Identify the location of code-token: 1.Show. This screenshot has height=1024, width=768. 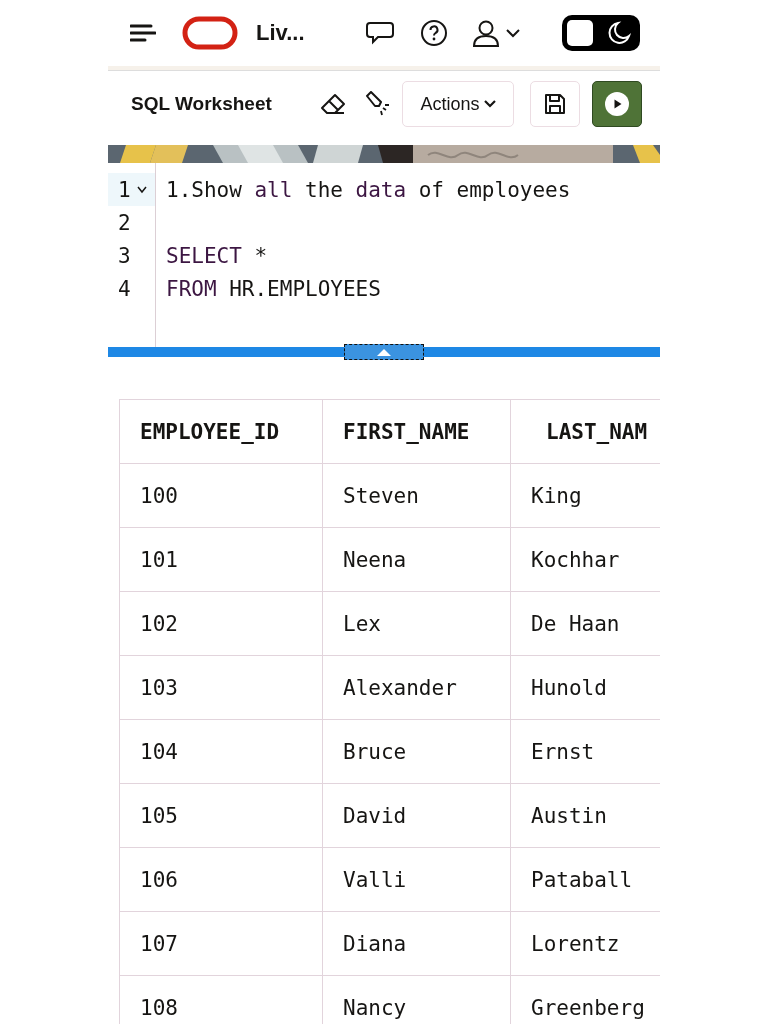
(204, 189).